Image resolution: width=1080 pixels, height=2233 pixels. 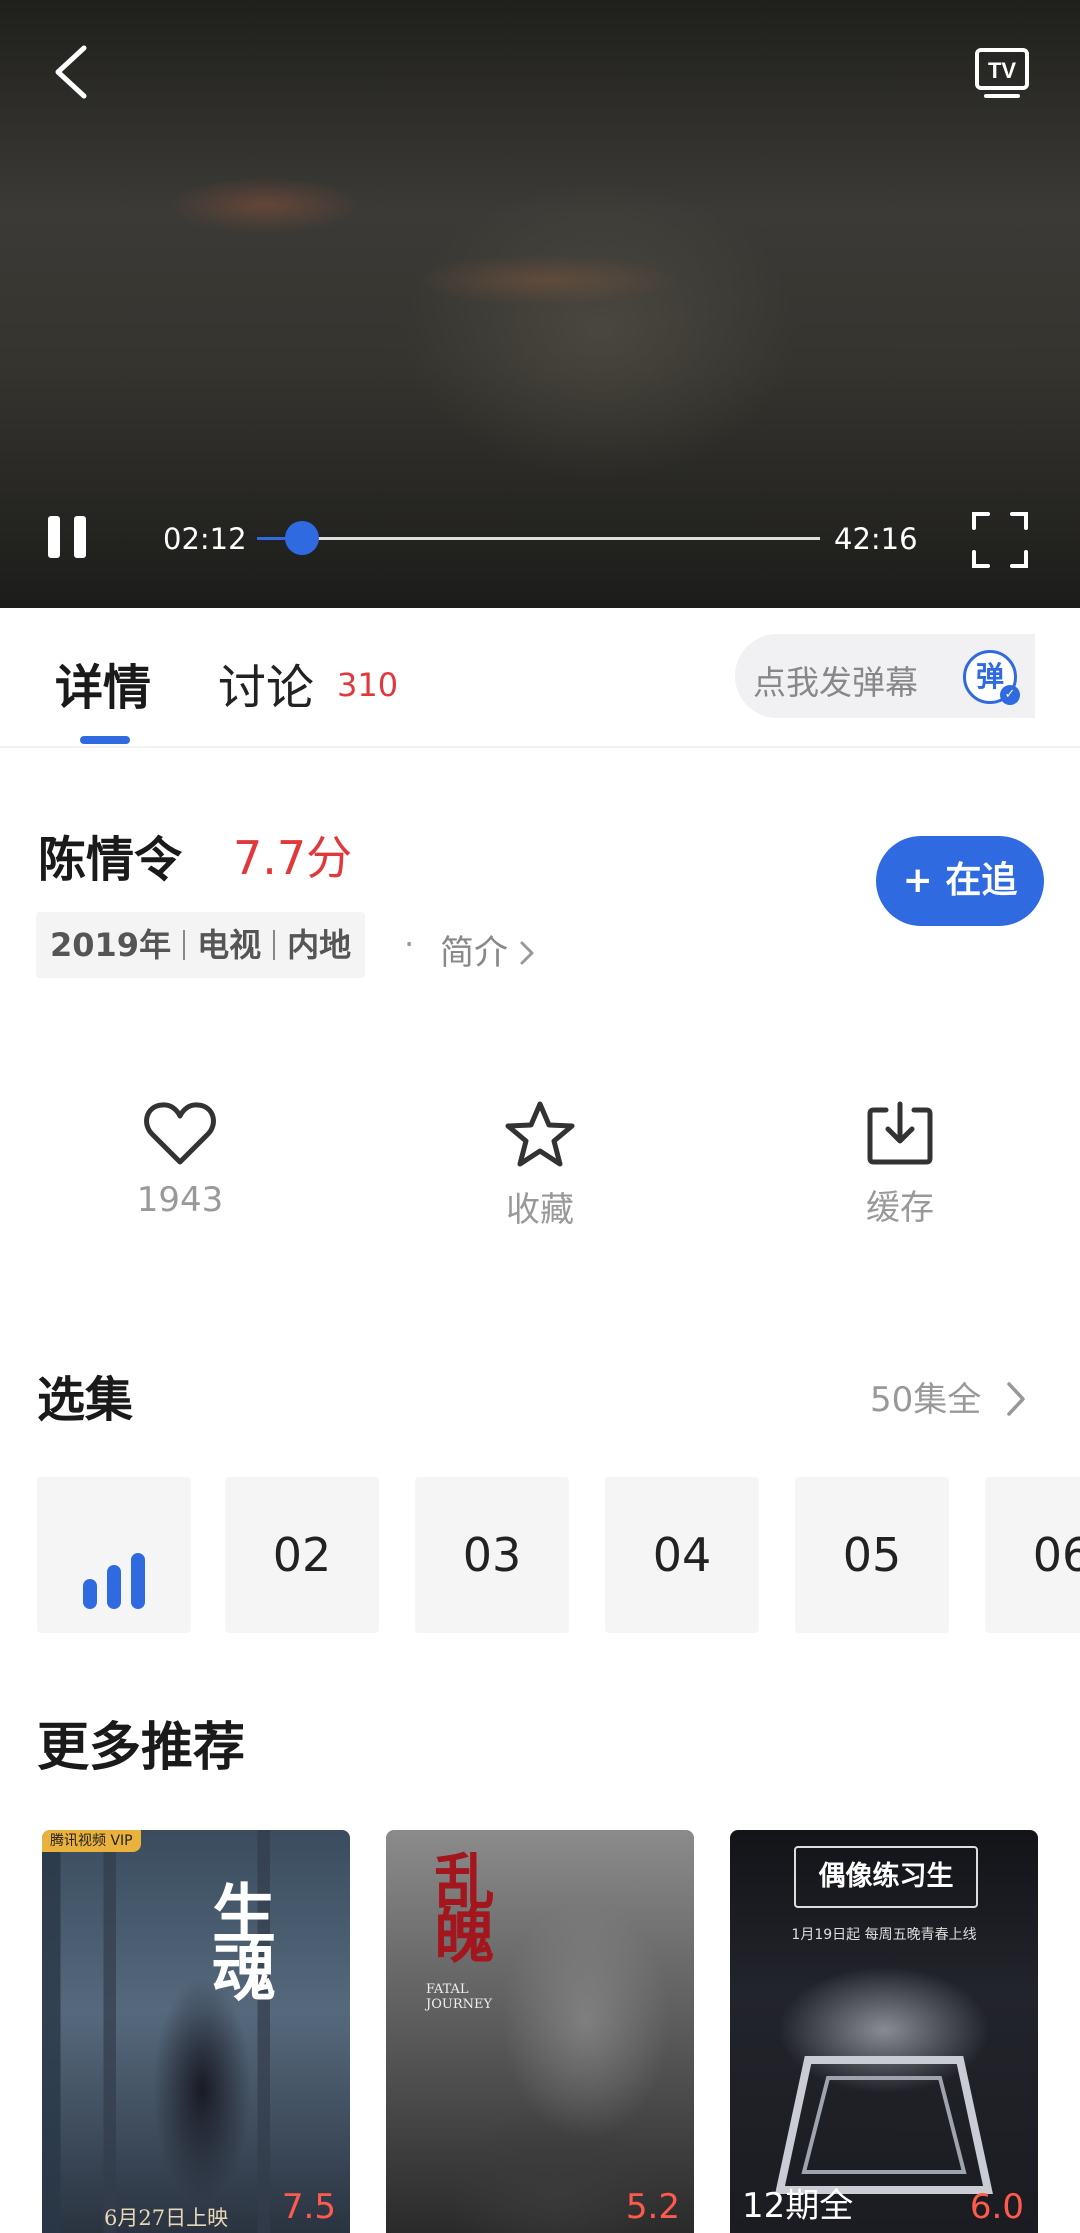 I want to click on danmu-placeholder: 点我发弹幕, so click(x=835, y=682).